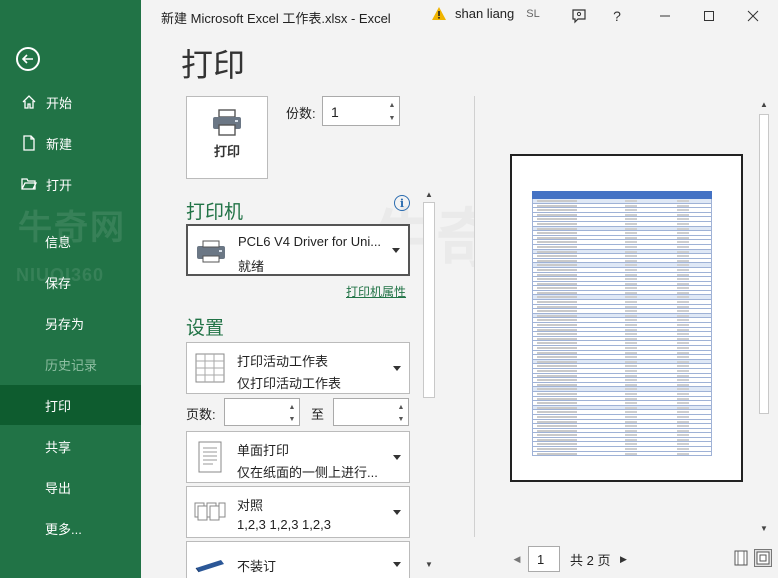 The width and height of the screenshot is (778, 578). I want to click on page-from-input: ▲ ▼, so click(262, 412).